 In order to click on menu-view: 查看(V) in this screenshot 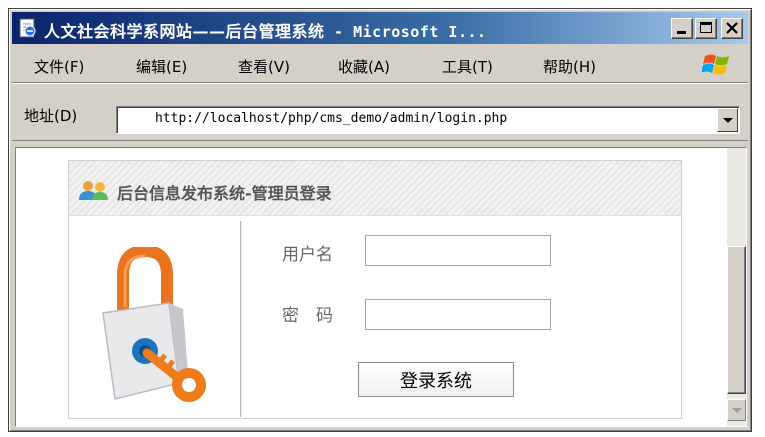, I will do `click(264, 66)`.